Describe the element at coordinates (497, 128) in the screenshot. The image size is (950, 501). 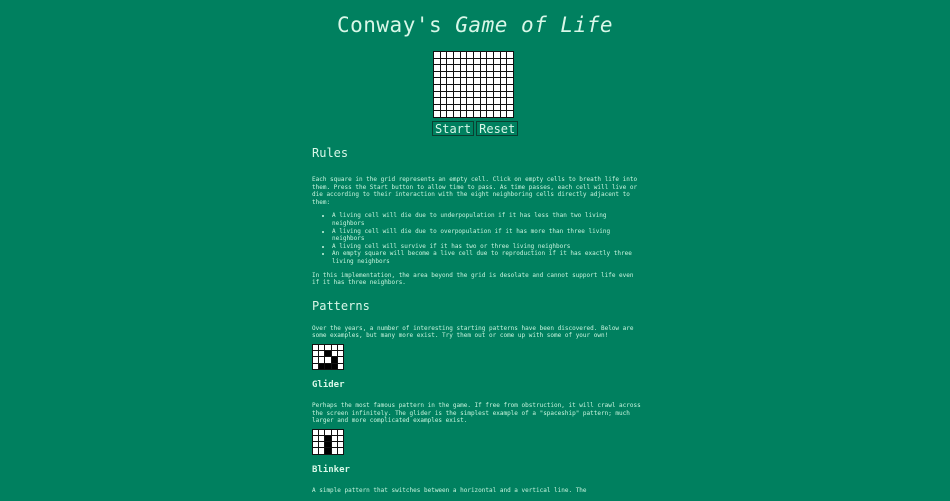
I see `reset-button: Reset` at that location.